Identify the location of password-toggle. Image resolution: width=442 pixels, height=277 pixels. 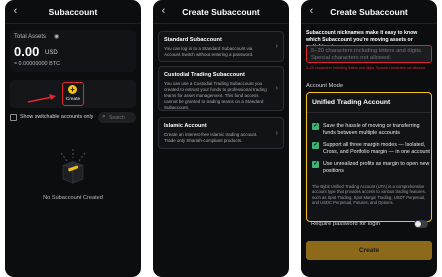
(421, 224).